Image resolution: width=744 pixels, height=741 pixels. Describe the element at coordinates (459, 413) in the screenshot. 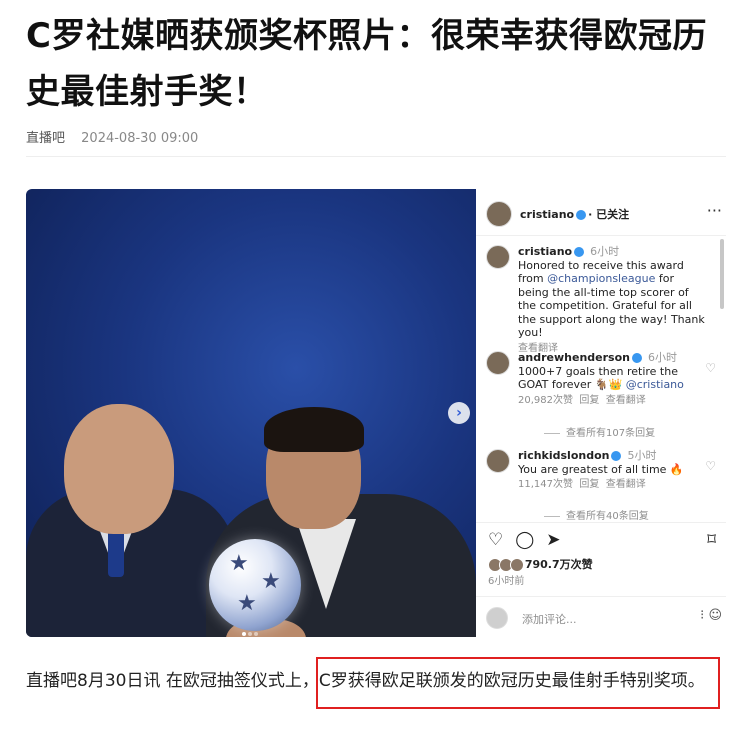

I see `next-image-button: ›` at that location.